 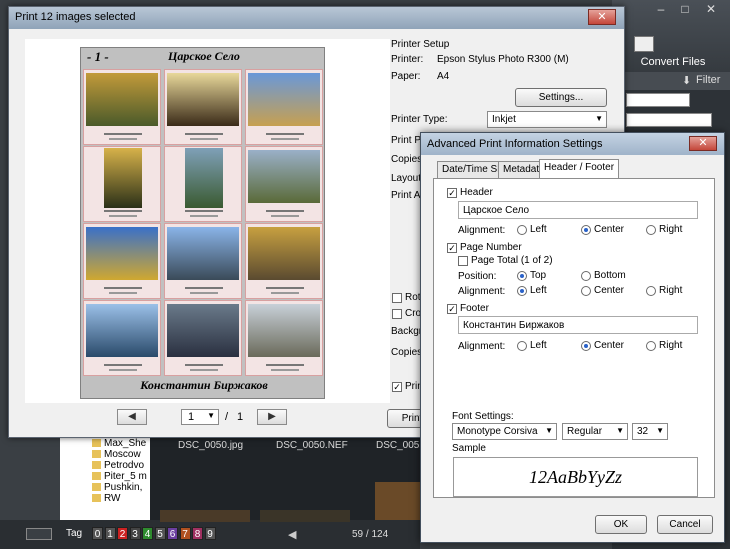 What do you see at coordinates (609, 345) in the screenshot?
I see `footer-align-center-label: Center` at bounding box center [609, 345].